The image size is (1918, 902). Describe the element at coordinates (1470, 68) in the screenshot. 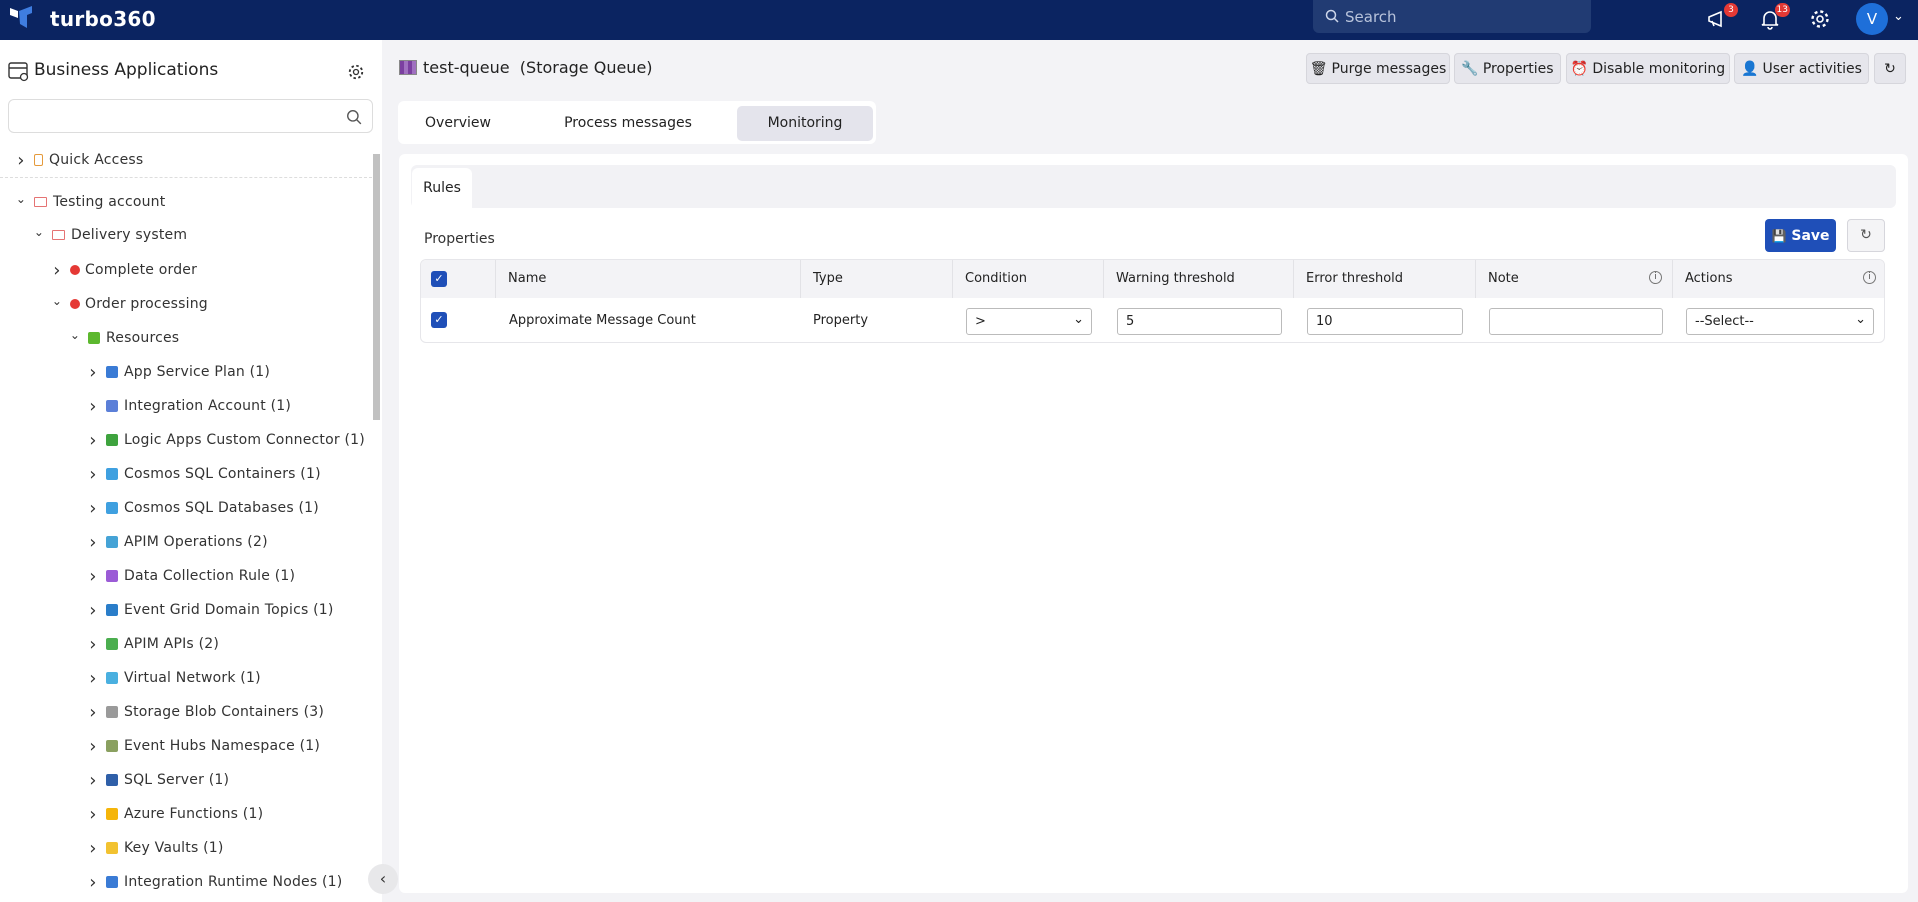

I see `wrench-icon: 🔧` at that location.